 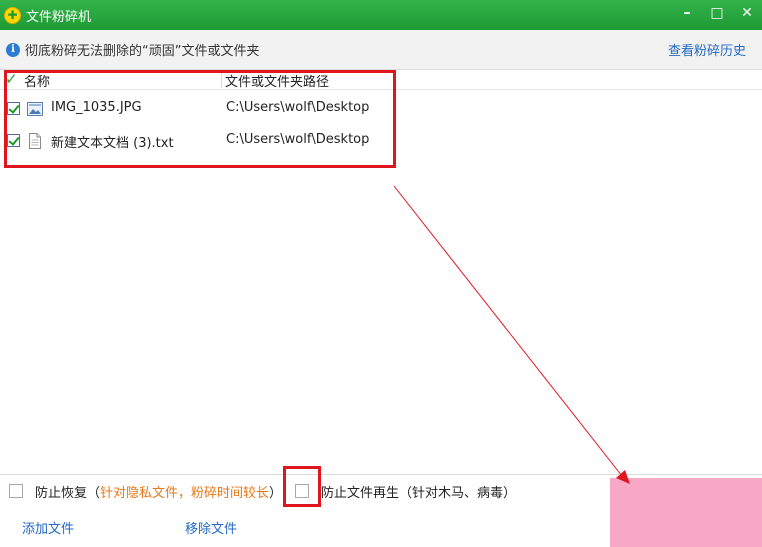 What do you see at coordinates (418, 491) in the screenshot?
I see `prevent-regen-label: 防止文件再生（针对木马、病毒）` at bounding box center [418, 491].